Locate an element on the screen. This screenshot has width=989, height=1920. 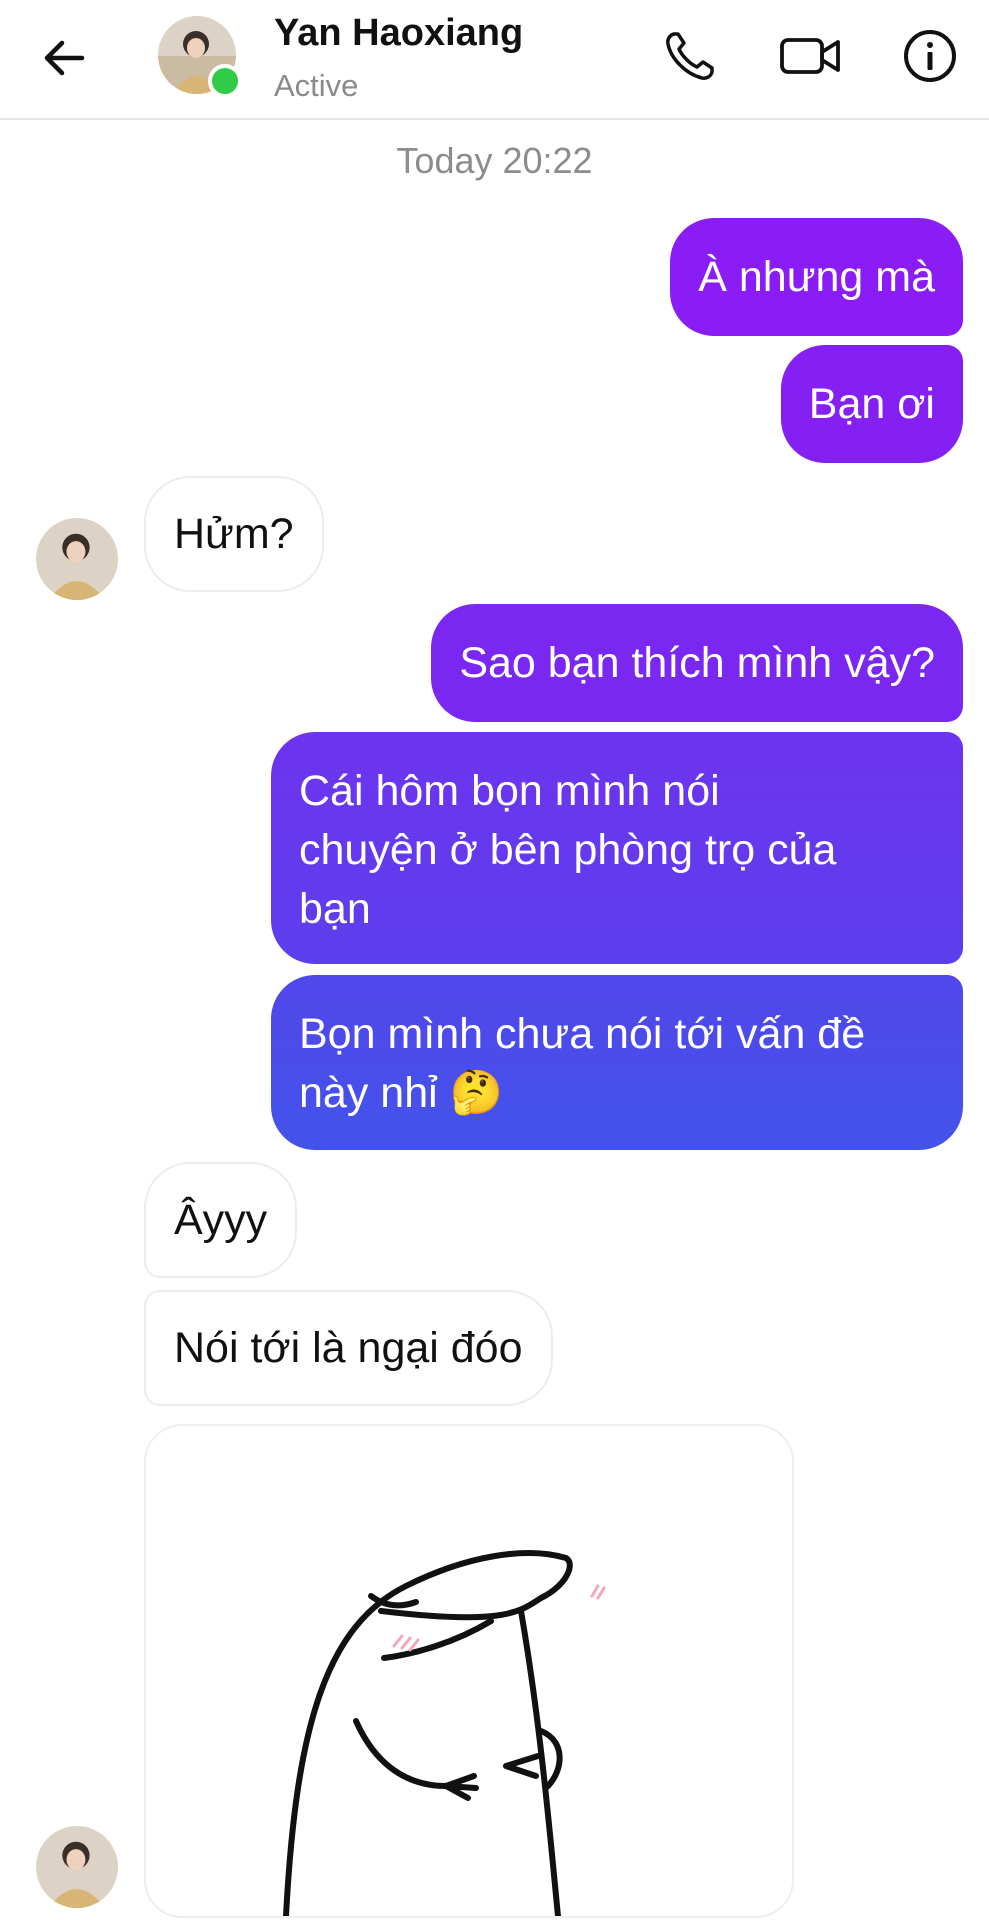
message-bubble-incoming: Nói tới là ngại đóo is located at coordinates (348, 1348).